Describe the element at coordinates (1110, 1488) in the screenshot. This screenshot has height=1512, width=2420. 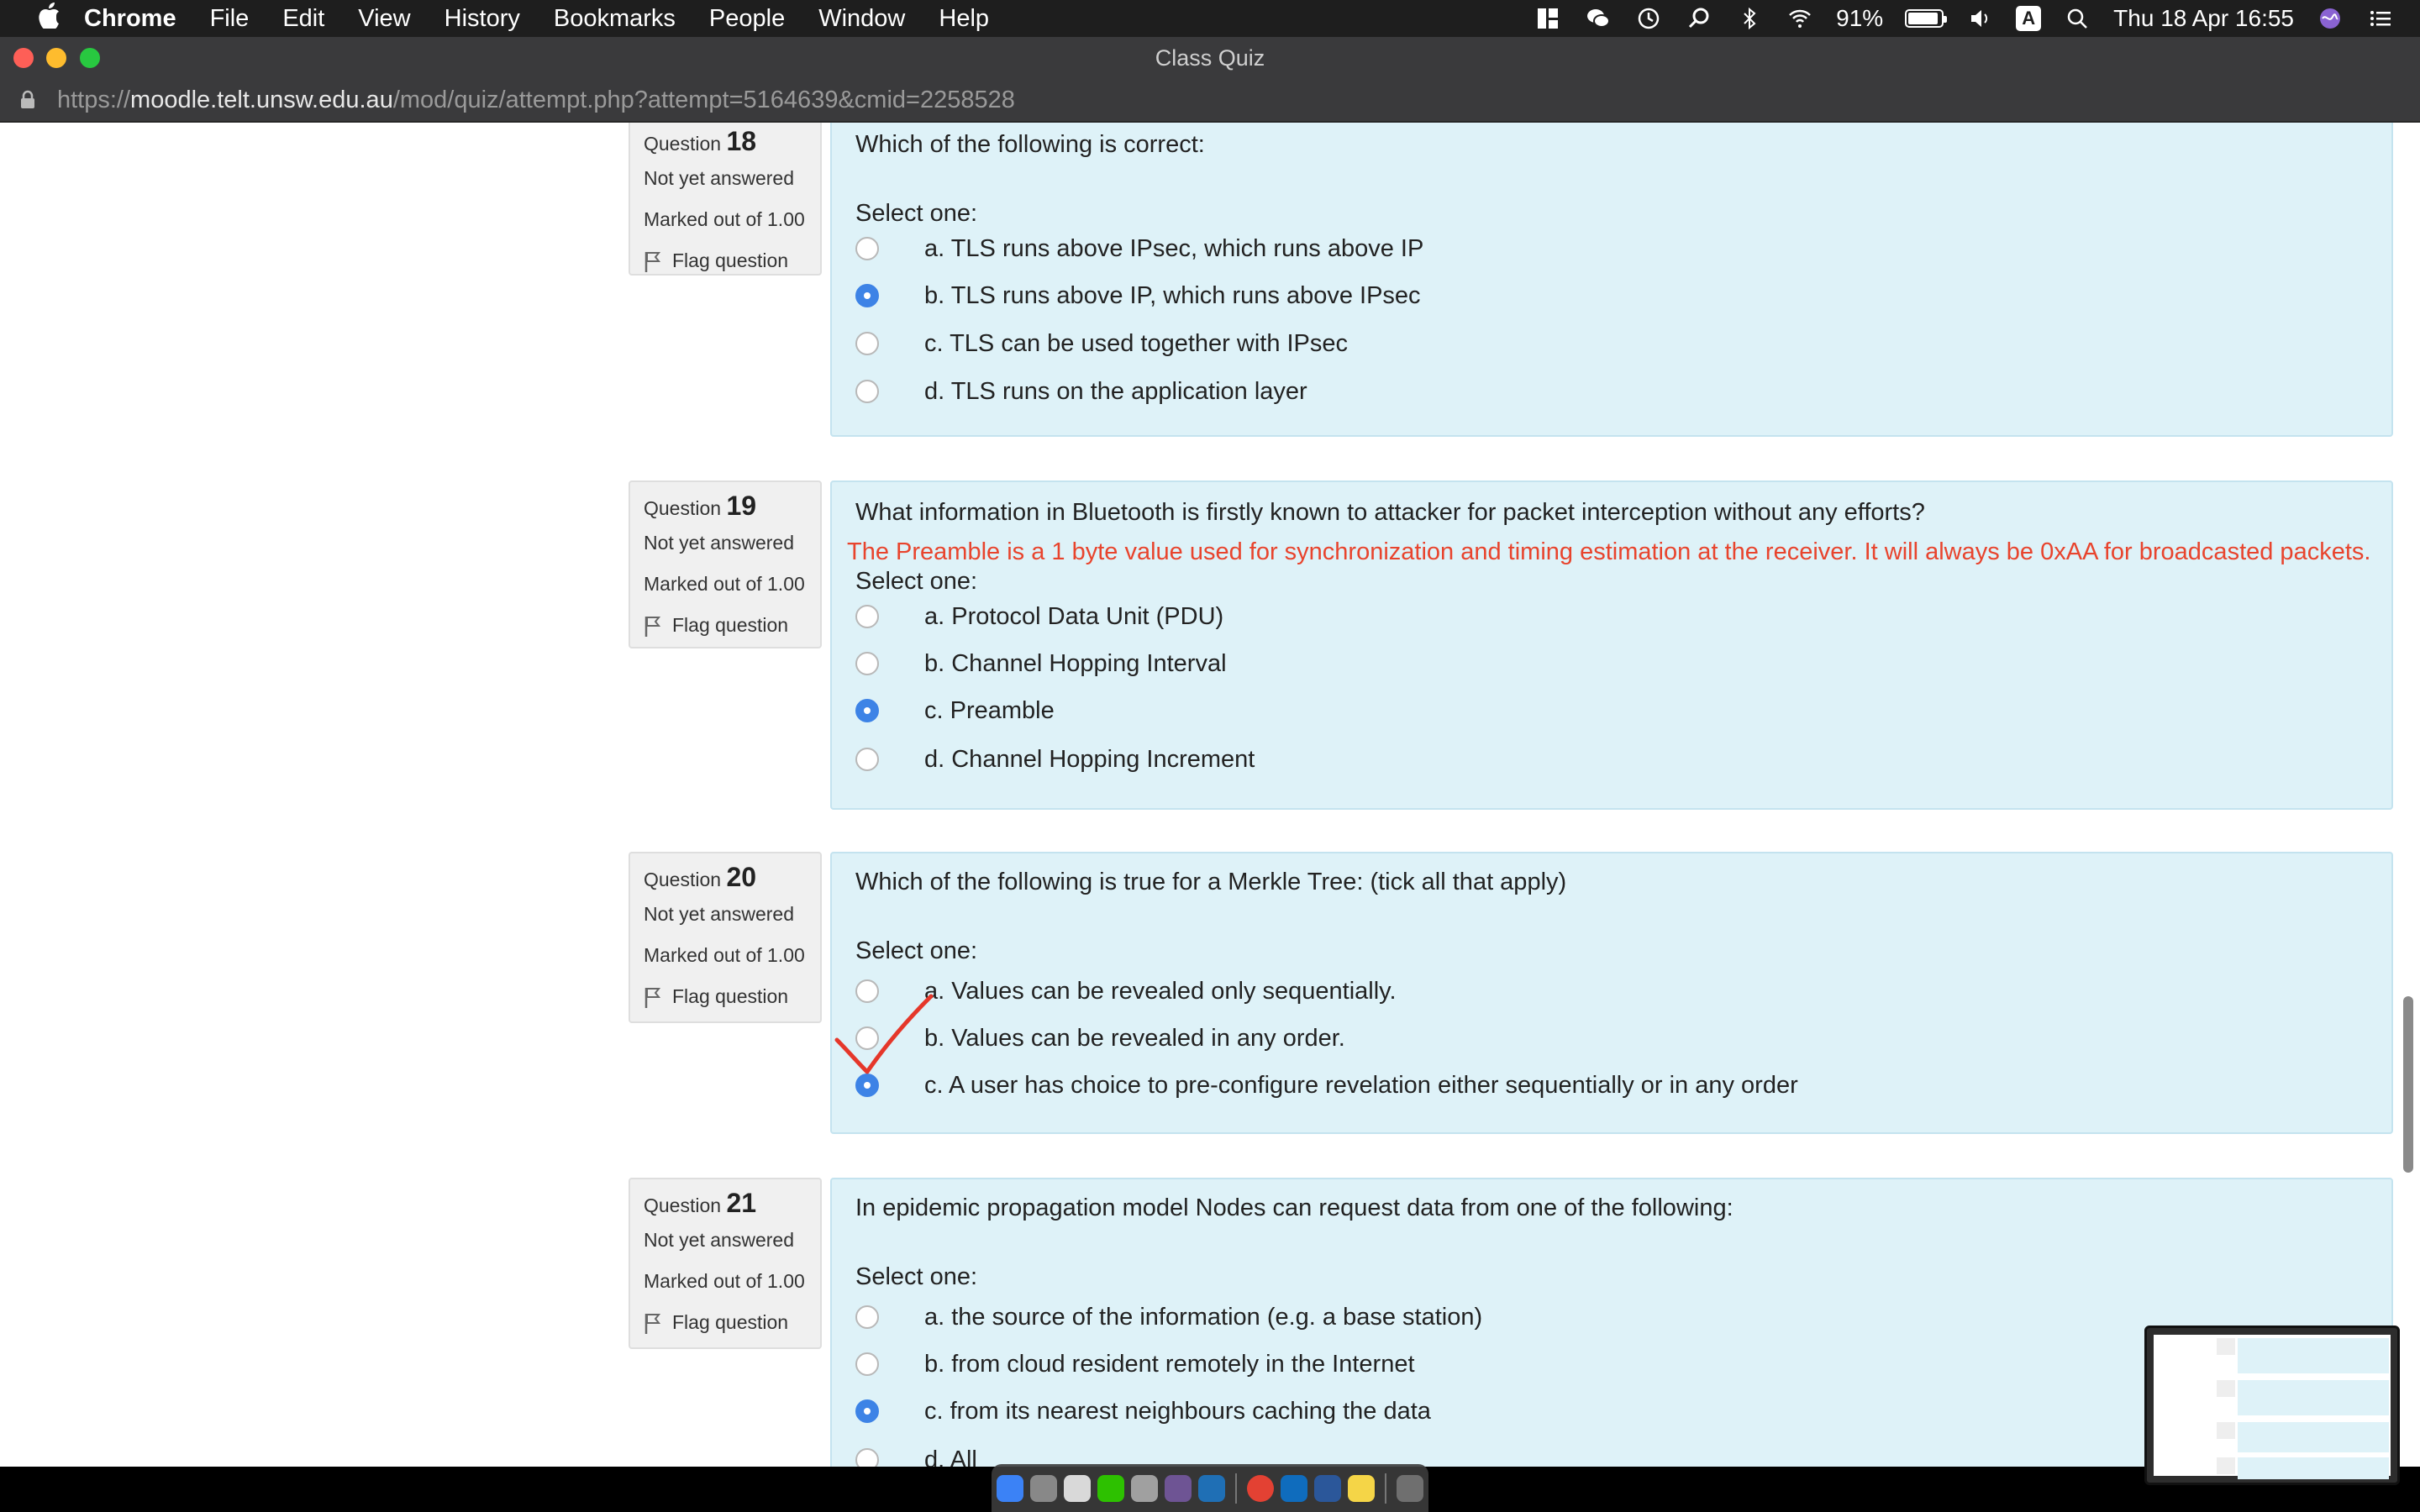
I see `wechat-dock-icon` at that location.